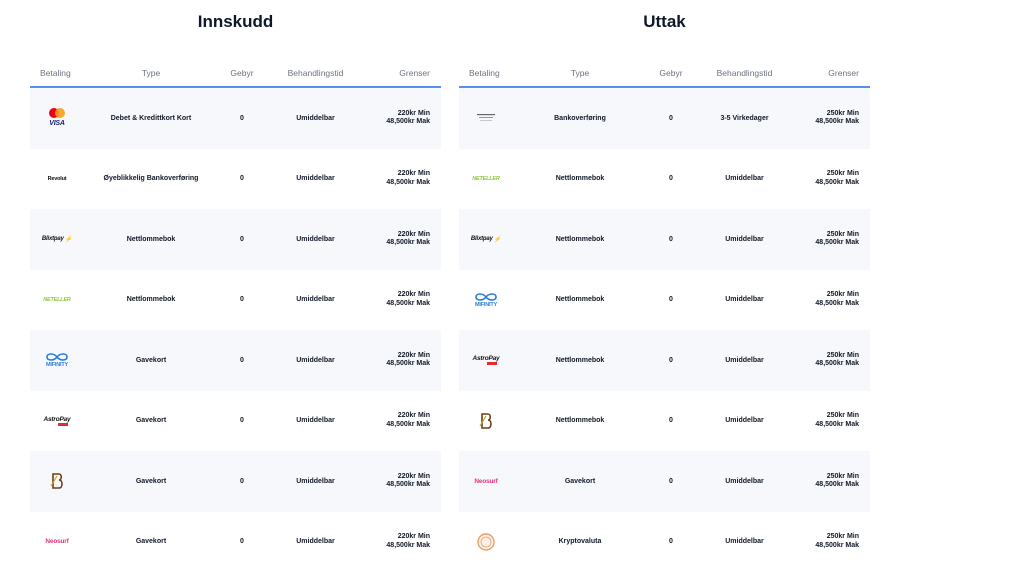  I want to click on payment-method-cell: NETELLER, so click(58, 300).